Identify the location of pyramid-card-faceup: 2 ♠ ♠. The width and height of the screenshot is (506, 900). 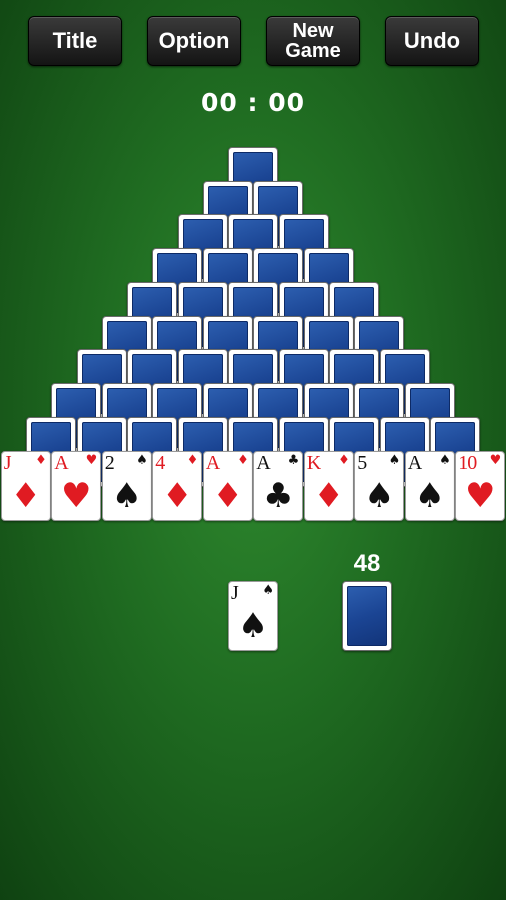
(126, 486).